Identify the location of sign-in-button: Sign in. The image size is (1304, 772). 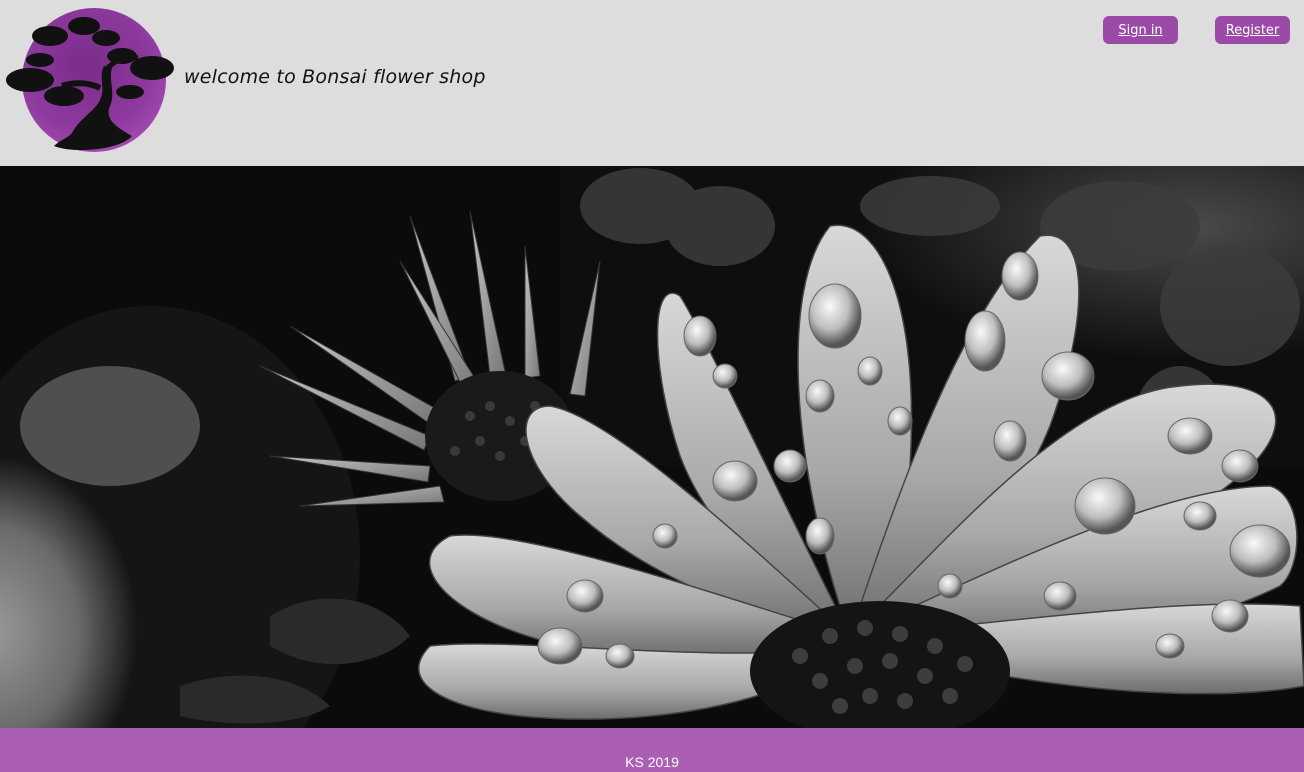
(1140, 30).